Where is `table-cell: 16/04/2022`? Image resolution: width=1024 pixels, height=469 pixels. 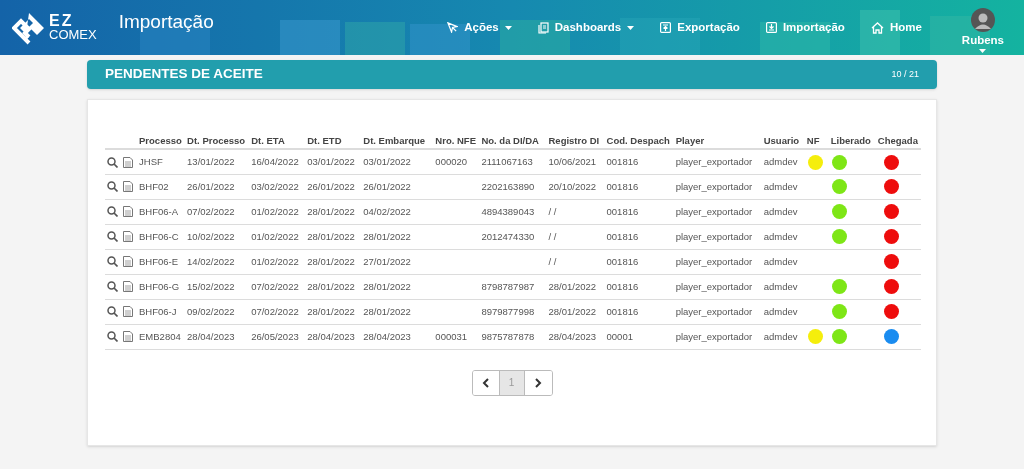
table-cell: 16/04/2022 is located at coordinates (275, 161).